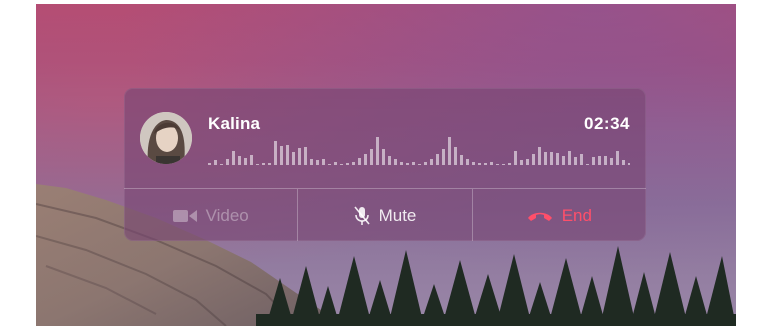 The image size is (770, 330). I want to click on end-call-button: End, so click(558, 215).